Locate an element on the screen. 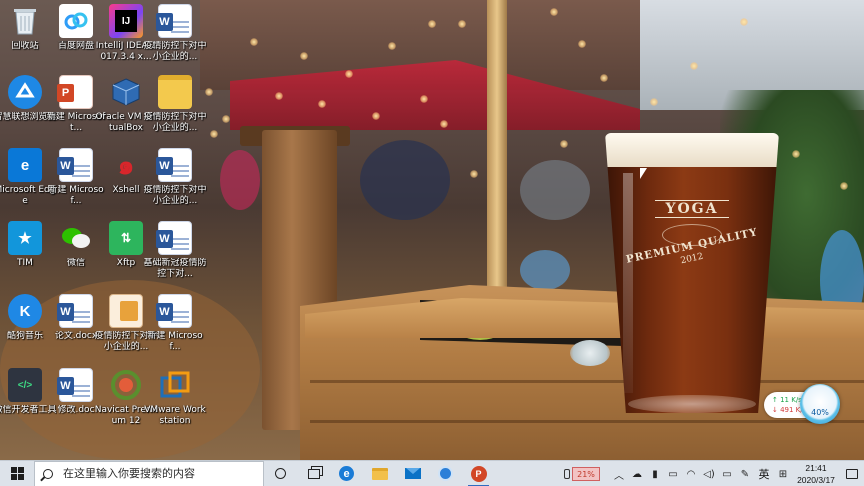 The width and height of the screenshot is (864, 486). show-hidden-icons-button: ︿ is located at coordinates (619, 473).